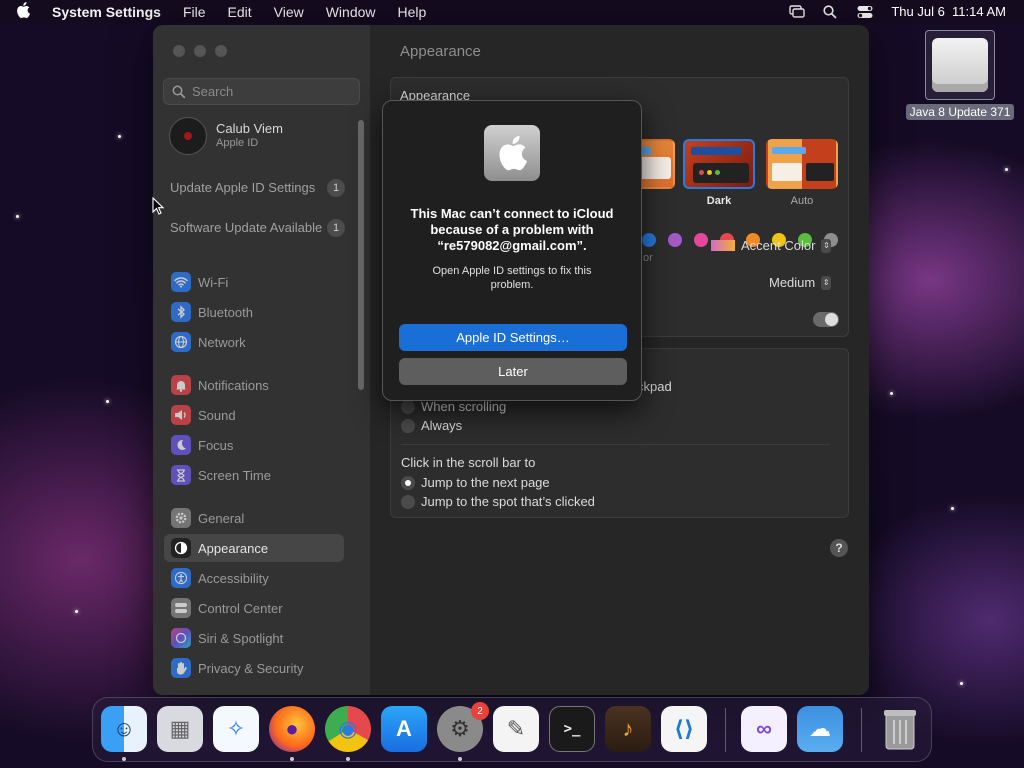  What do you see at coordinates (106, 12) in the screenshot?
I see `menu-app-name: System Settings` at bounding box center [106, 12].